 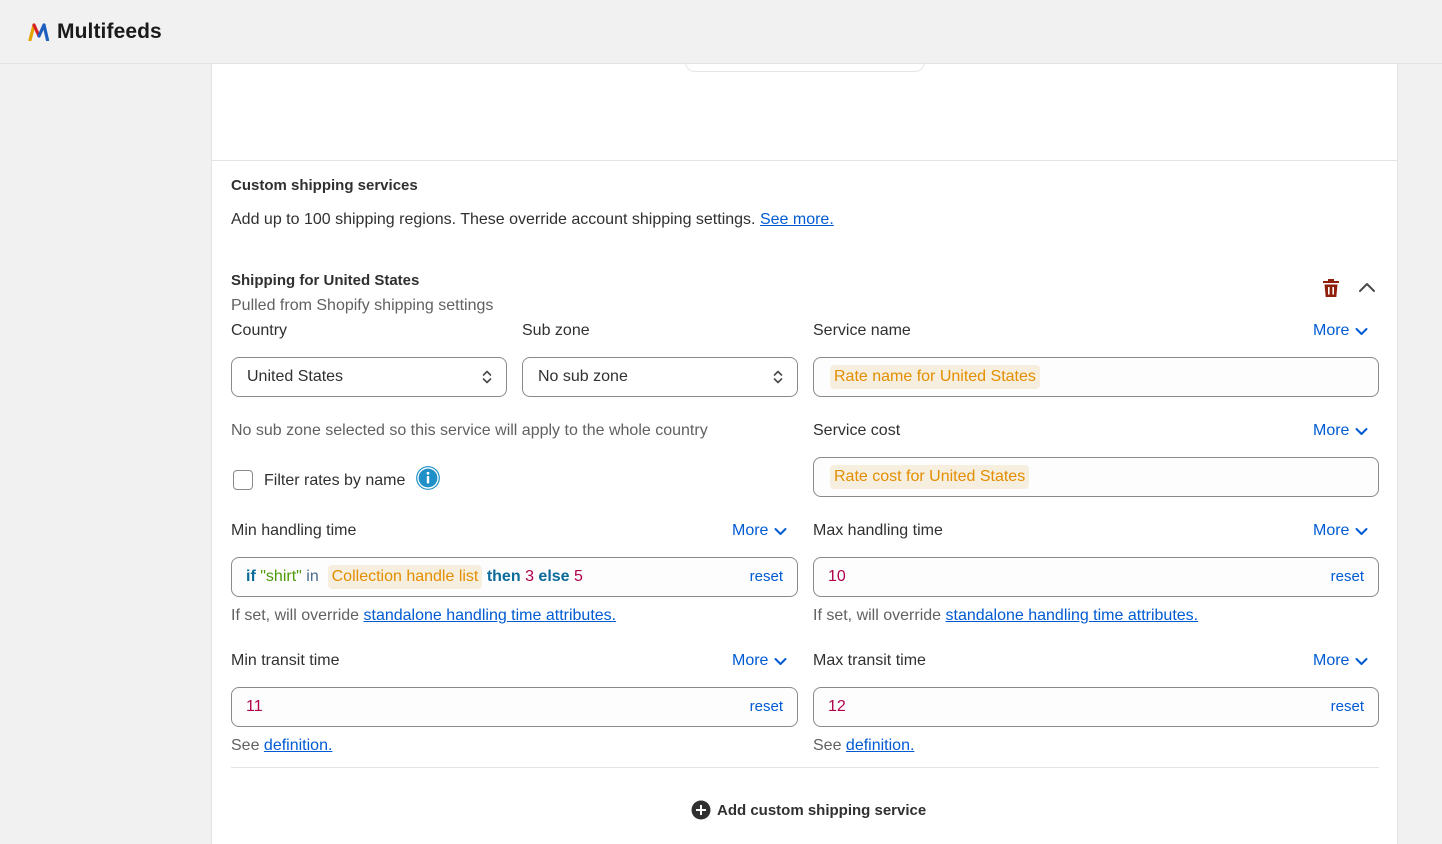 I want to click on max-transit-reset: reset, so click(x=1347, y=706).